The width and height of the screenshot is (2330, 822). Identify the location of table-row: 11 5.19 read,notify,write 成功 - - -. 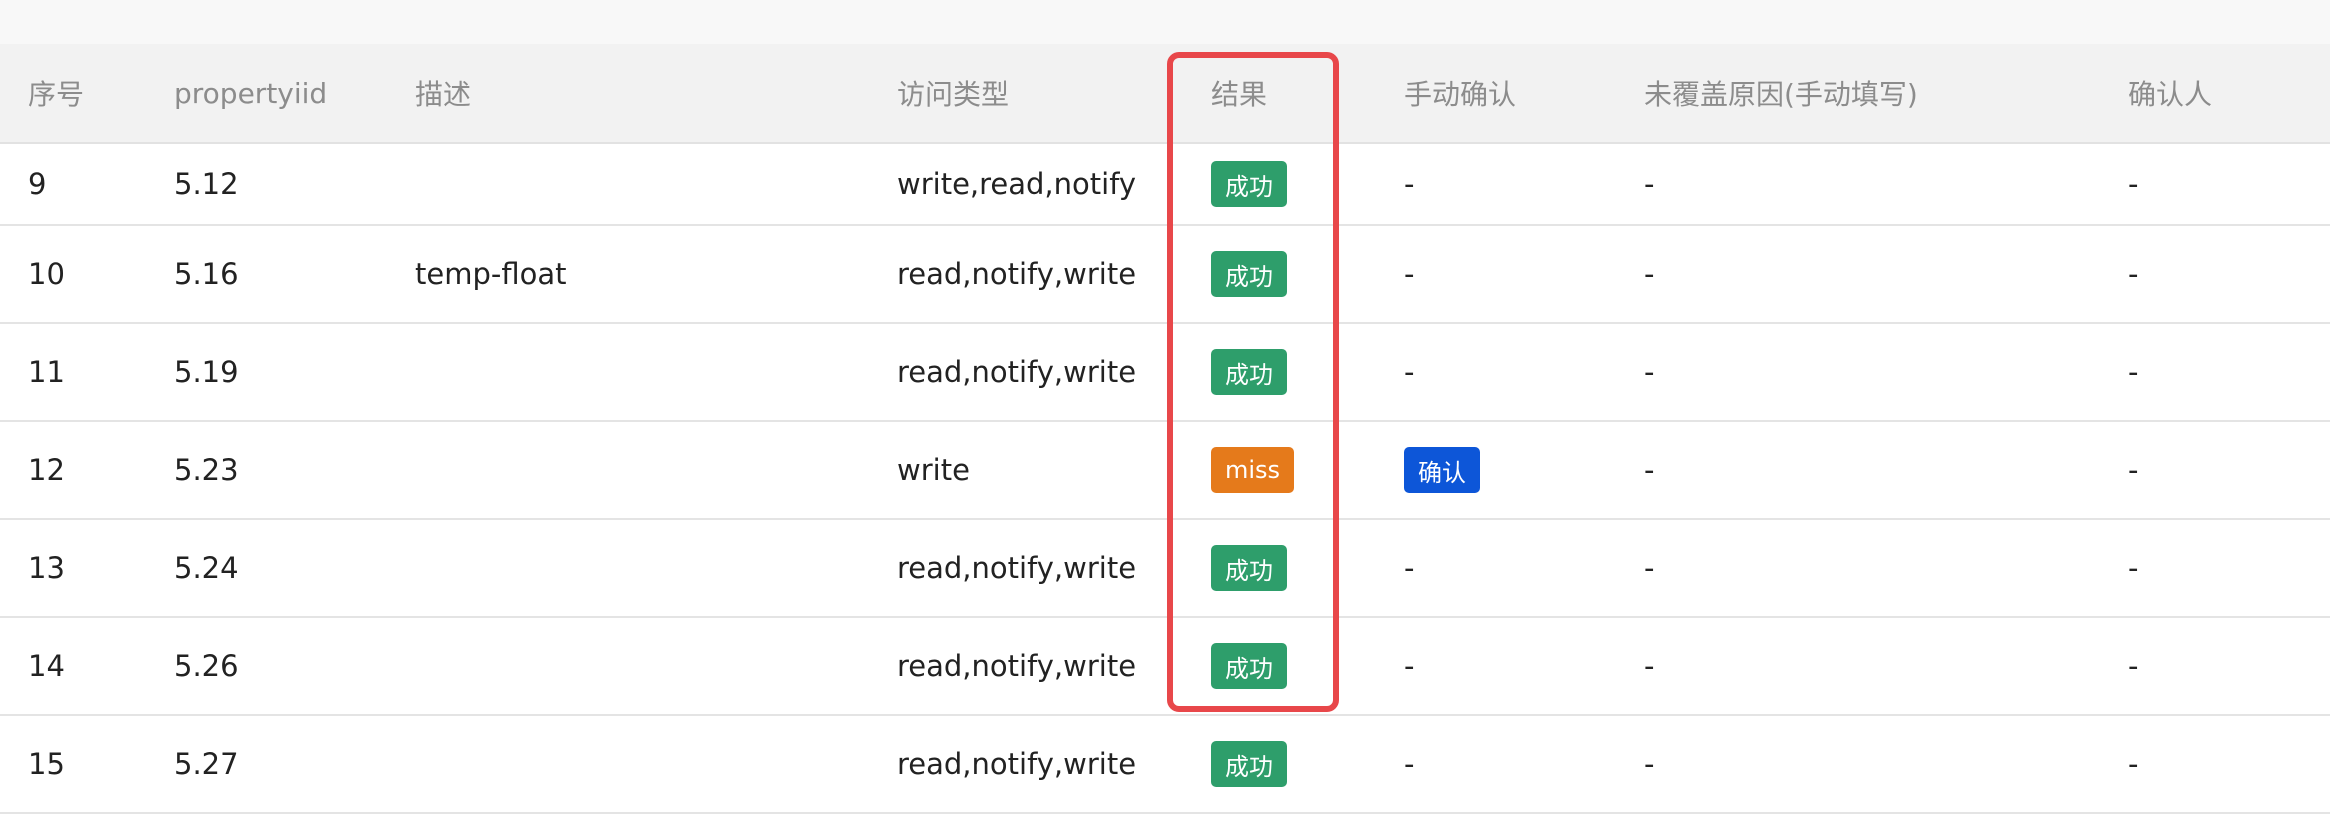
(1165, 373).